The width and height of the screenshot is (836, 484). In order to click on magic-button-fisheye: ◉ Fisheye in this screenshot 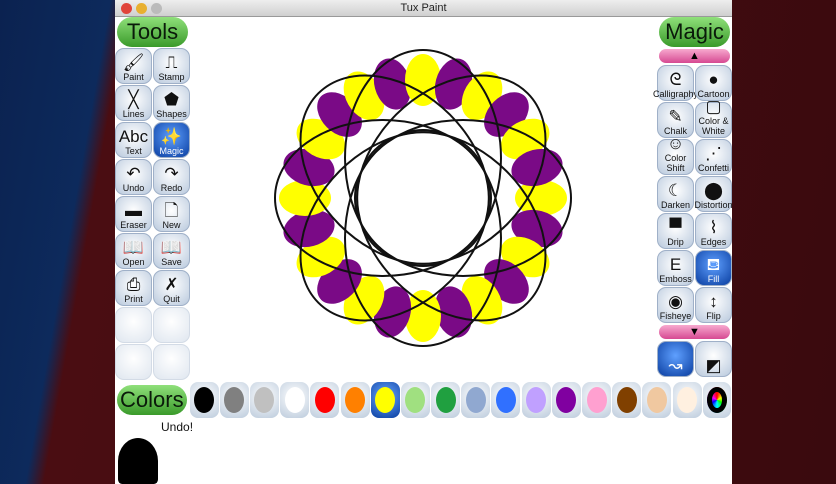, I will do `click(675, 305)`.